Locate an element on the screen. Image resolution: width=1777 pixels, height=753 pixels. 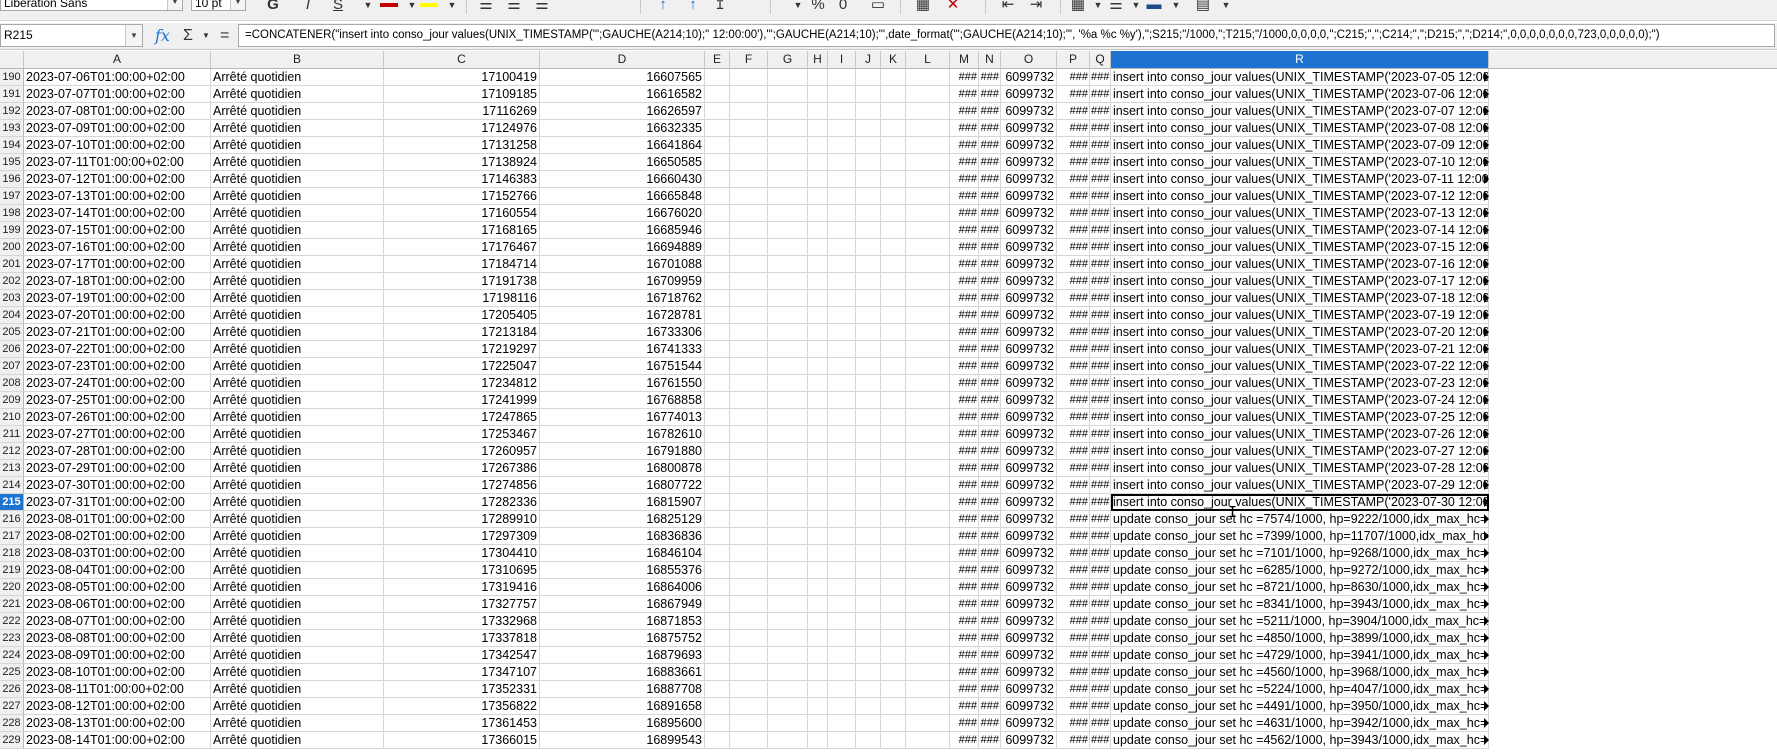
row-header: 201 is located at coordinates (12, 264).